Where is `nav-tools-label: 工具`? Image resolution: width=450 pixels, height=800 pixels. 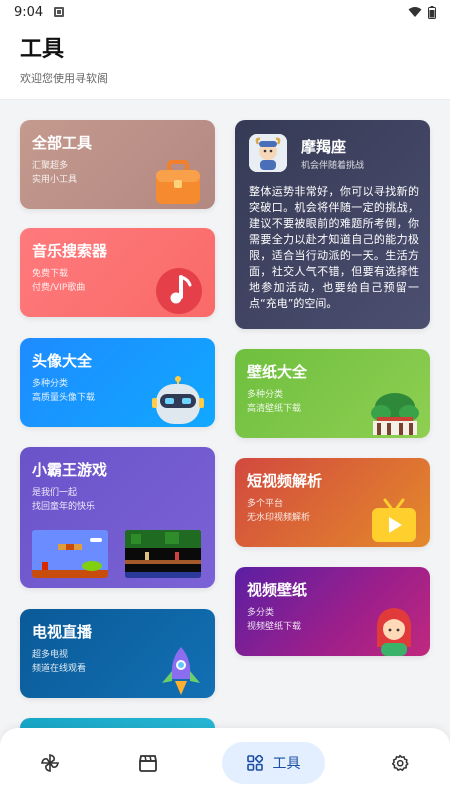
nav-tools-label: 工具 is located at coordinates (286, 764).